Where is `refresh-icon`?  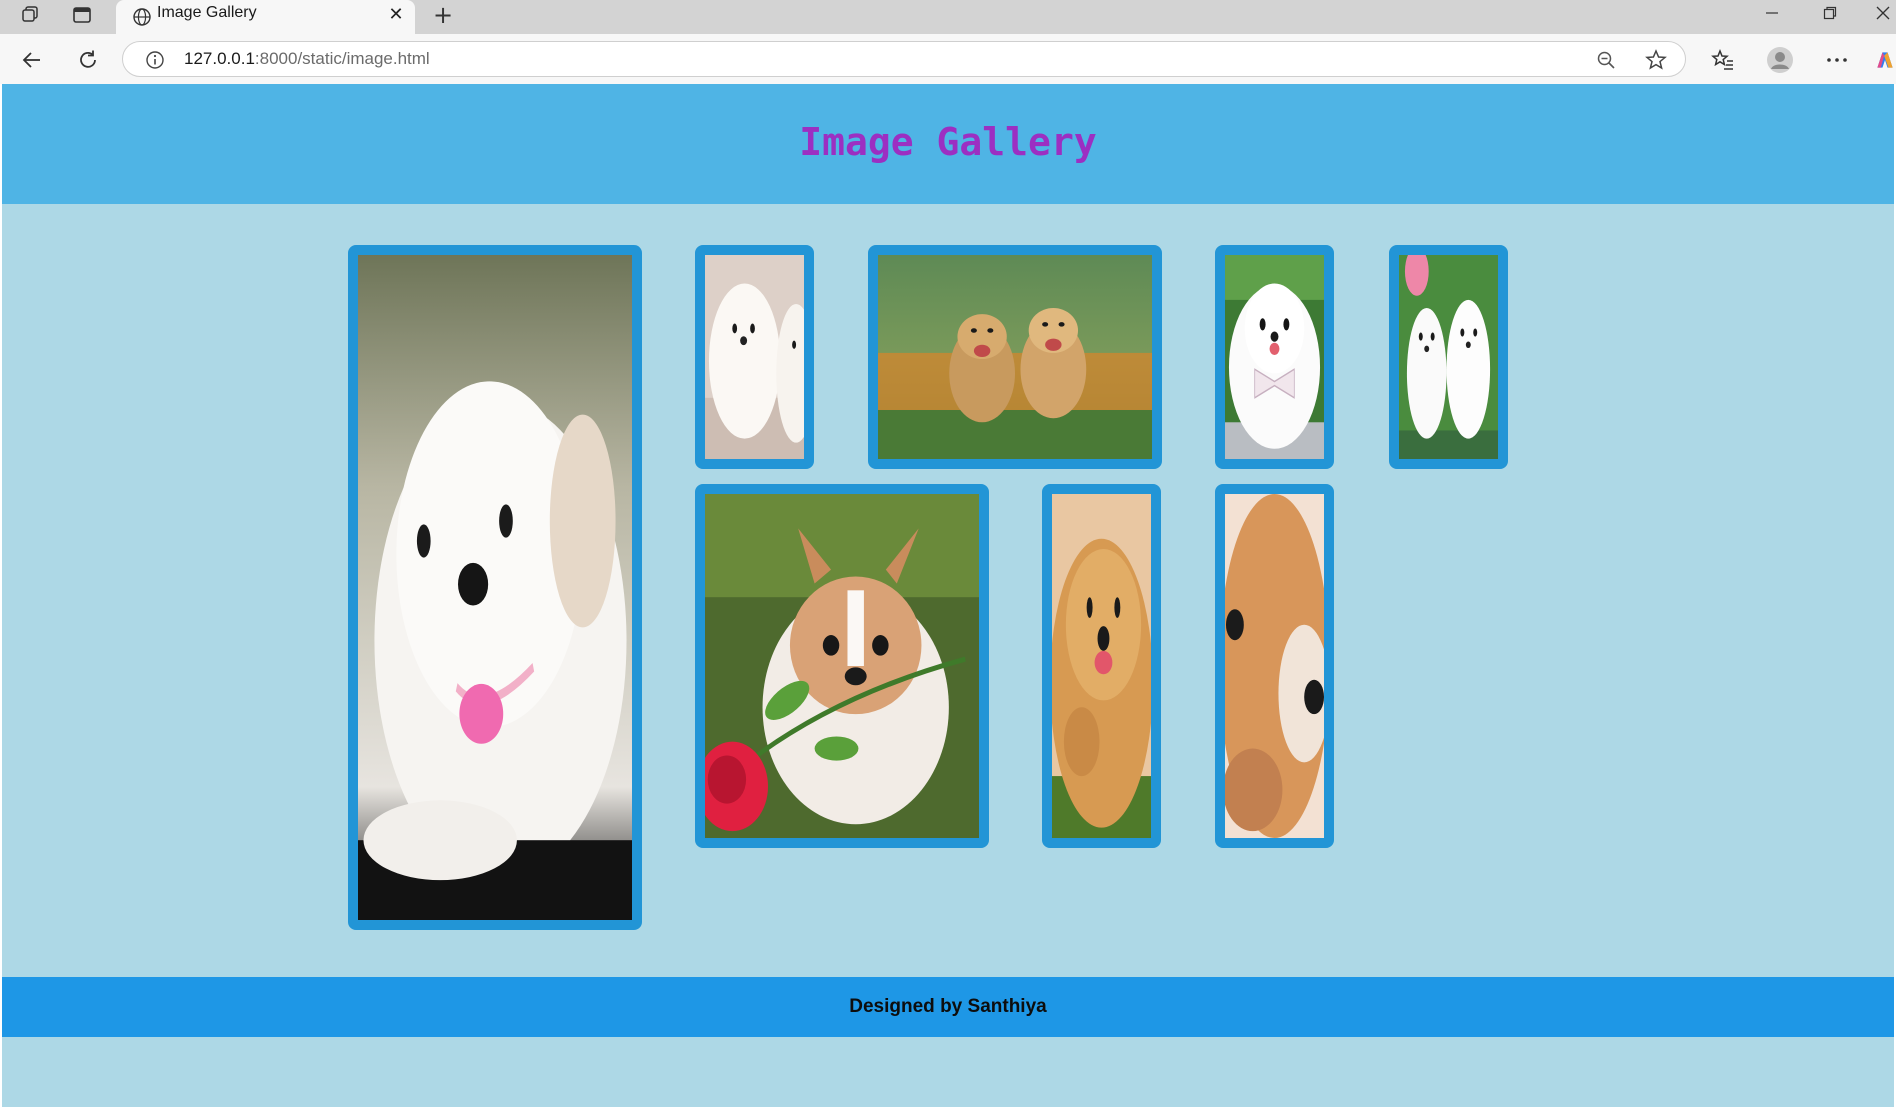
refresh-icon is located at coordinates (88, 60).